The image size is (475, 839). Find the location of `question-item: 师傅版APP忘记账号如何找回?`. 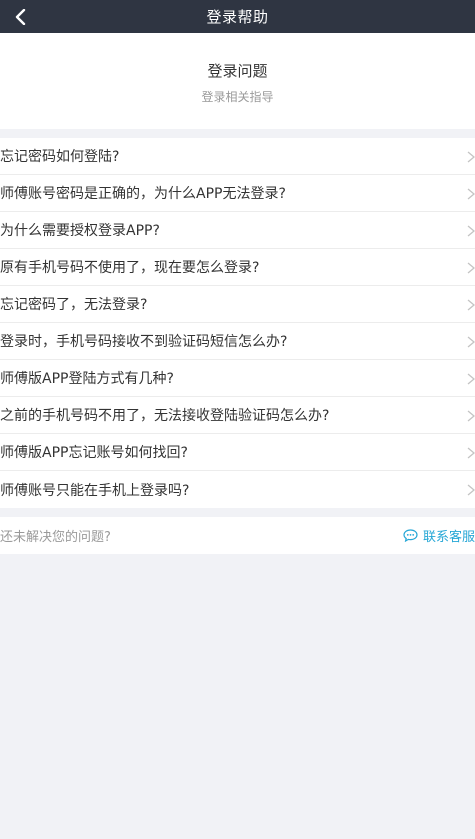

question-item: 师傅版APP忘记账号如何找回? is located at coordinates (237, 452).